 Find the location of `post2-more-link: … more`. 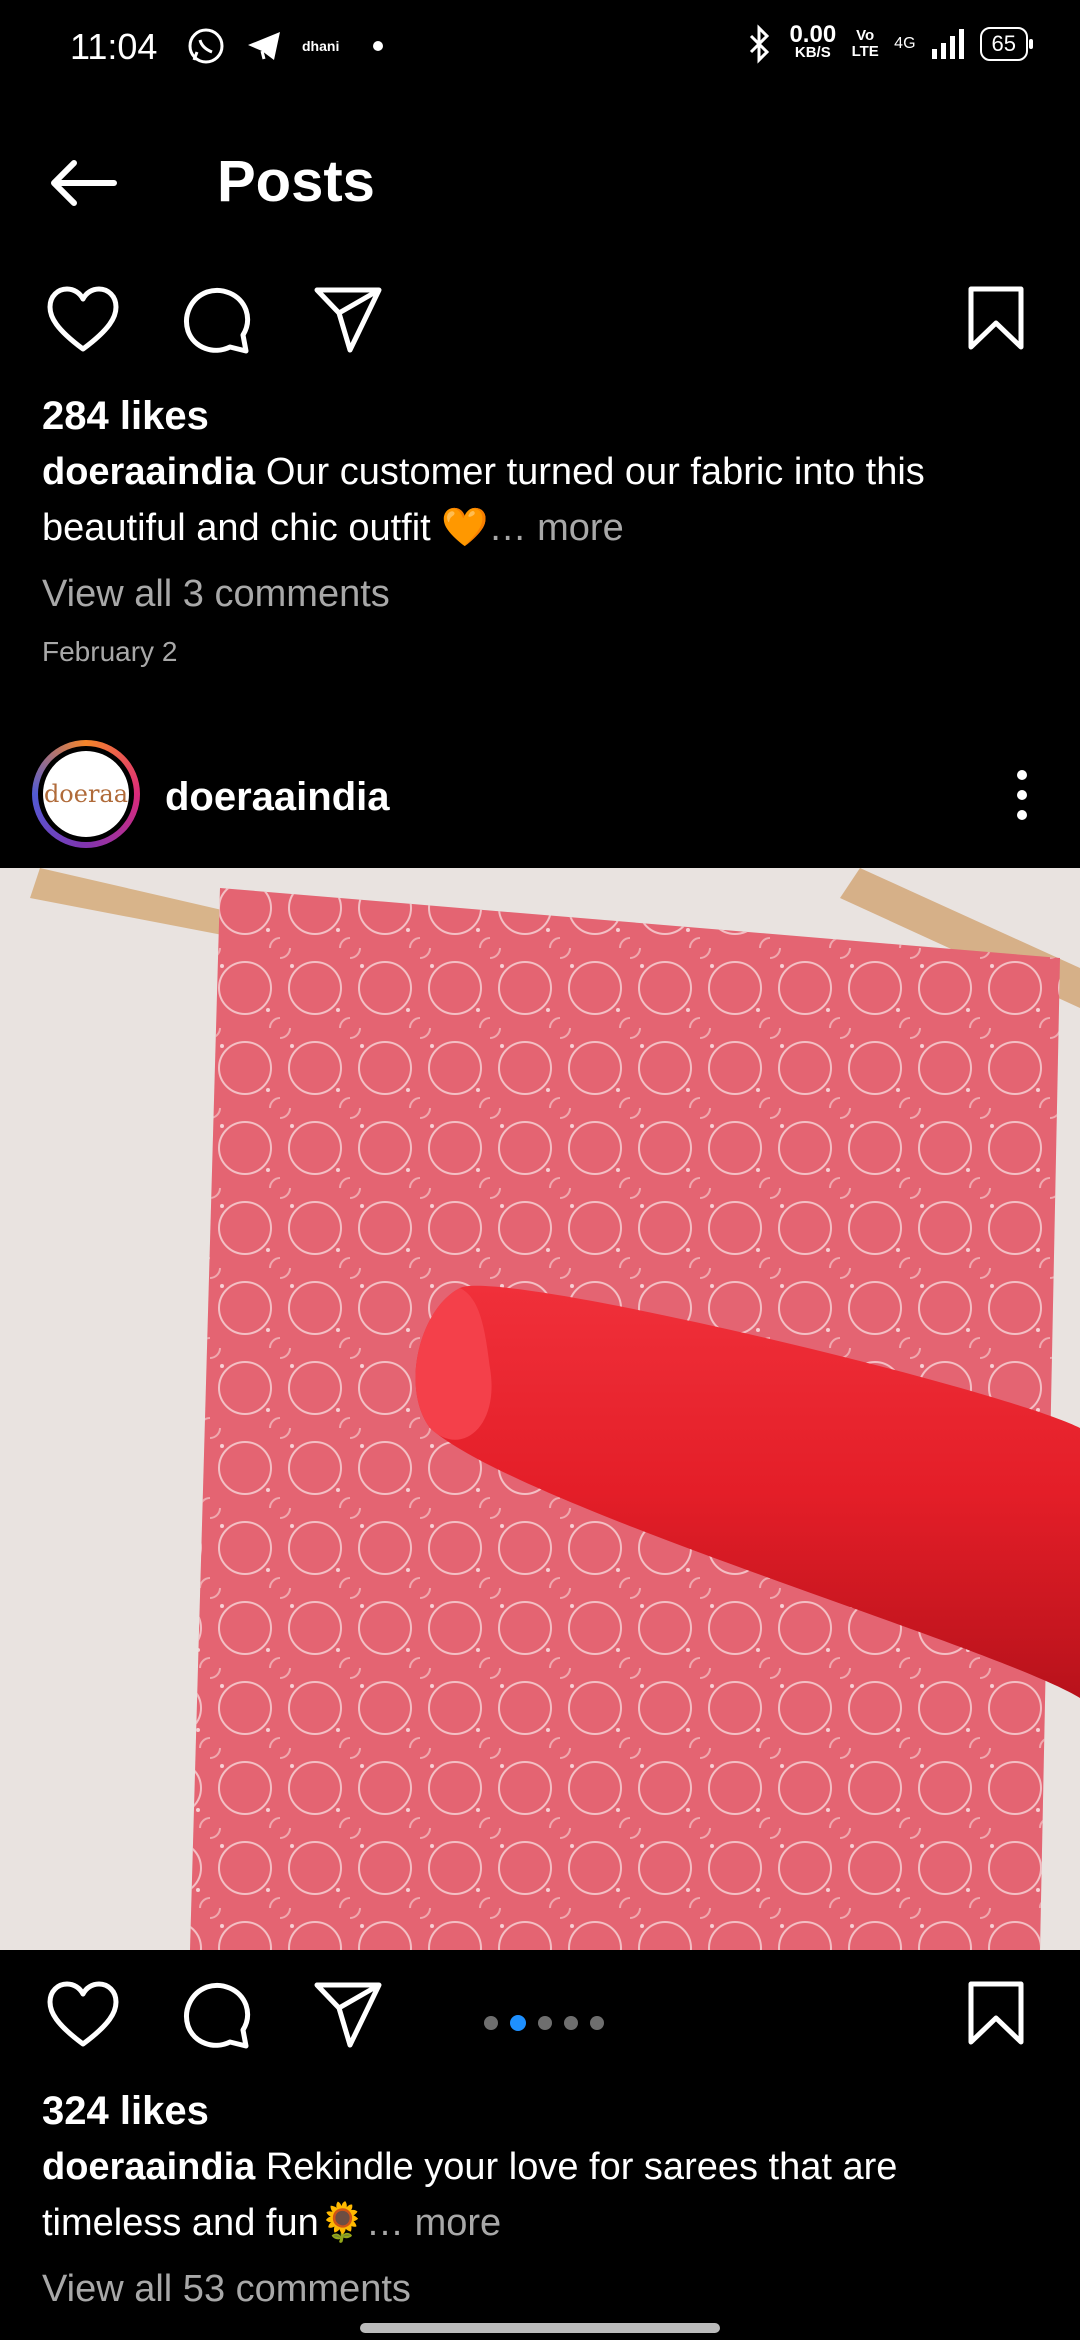

post2-more-link: … more is located at coordinates (433, 2223).